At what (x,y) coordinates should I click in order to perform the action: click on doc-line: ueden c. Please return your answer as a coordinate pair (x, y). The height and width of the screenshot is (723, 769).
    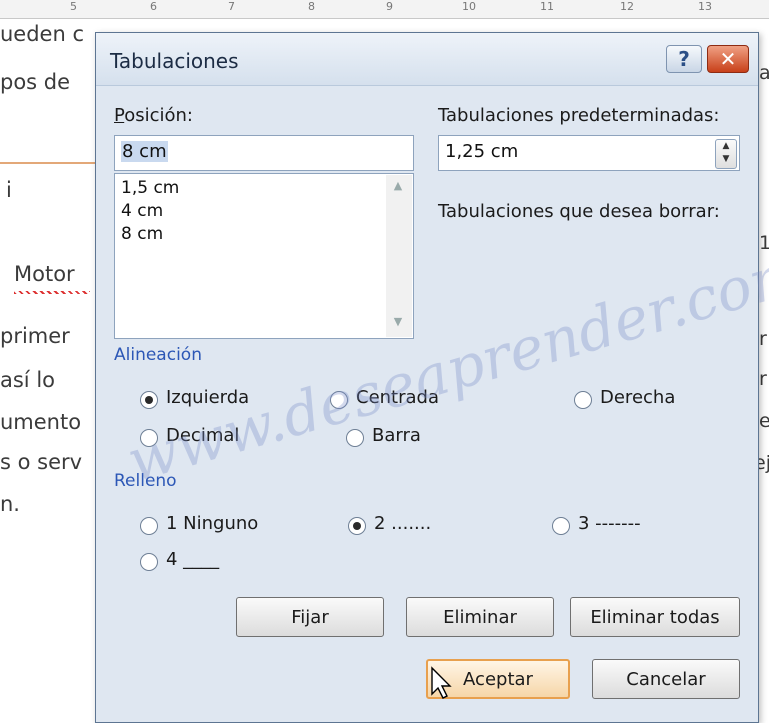
    Looking at the image, I should click on (42, 34).